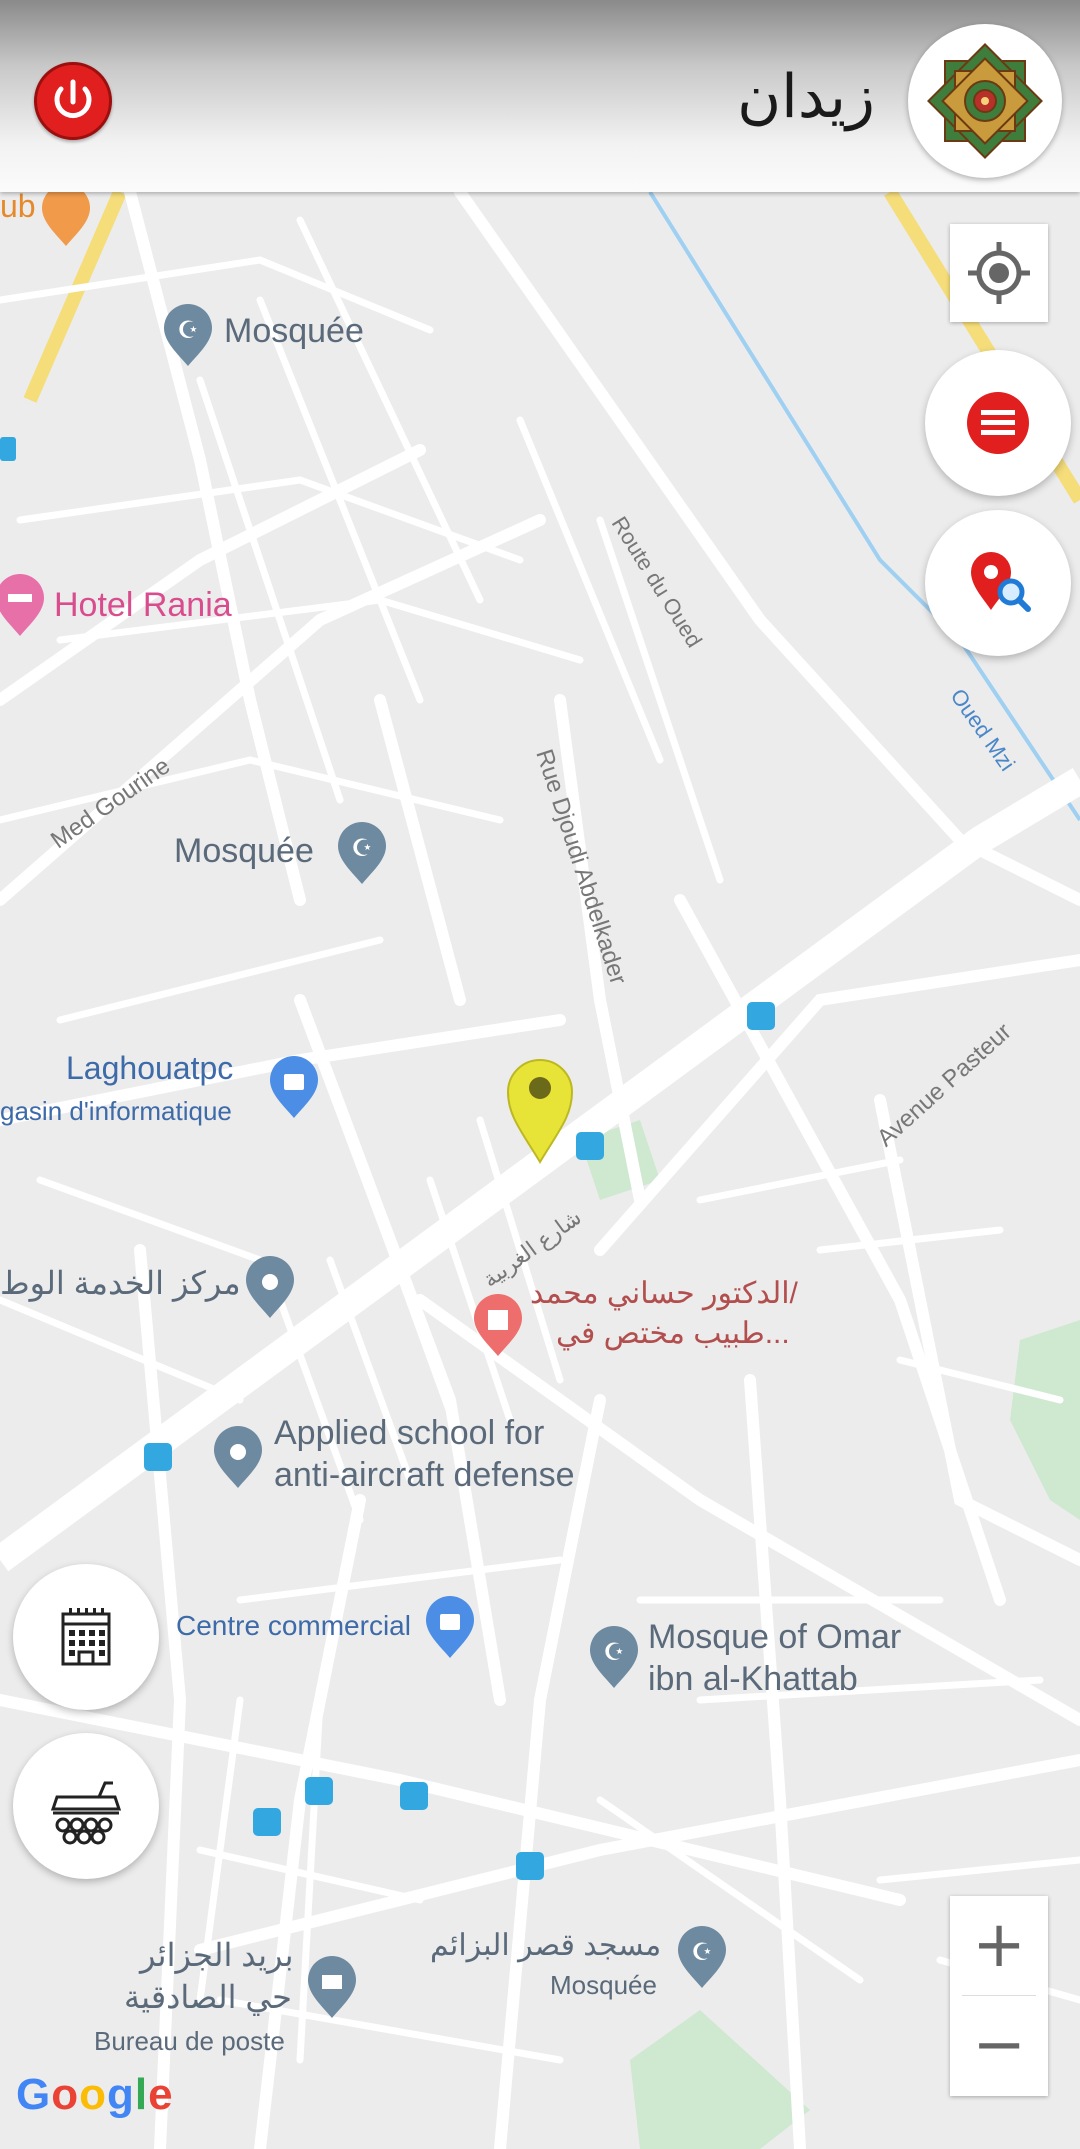 The height and width of the screenshot is (2149, 1080). I want to click on app-header: زيدان, so click(540, 96).